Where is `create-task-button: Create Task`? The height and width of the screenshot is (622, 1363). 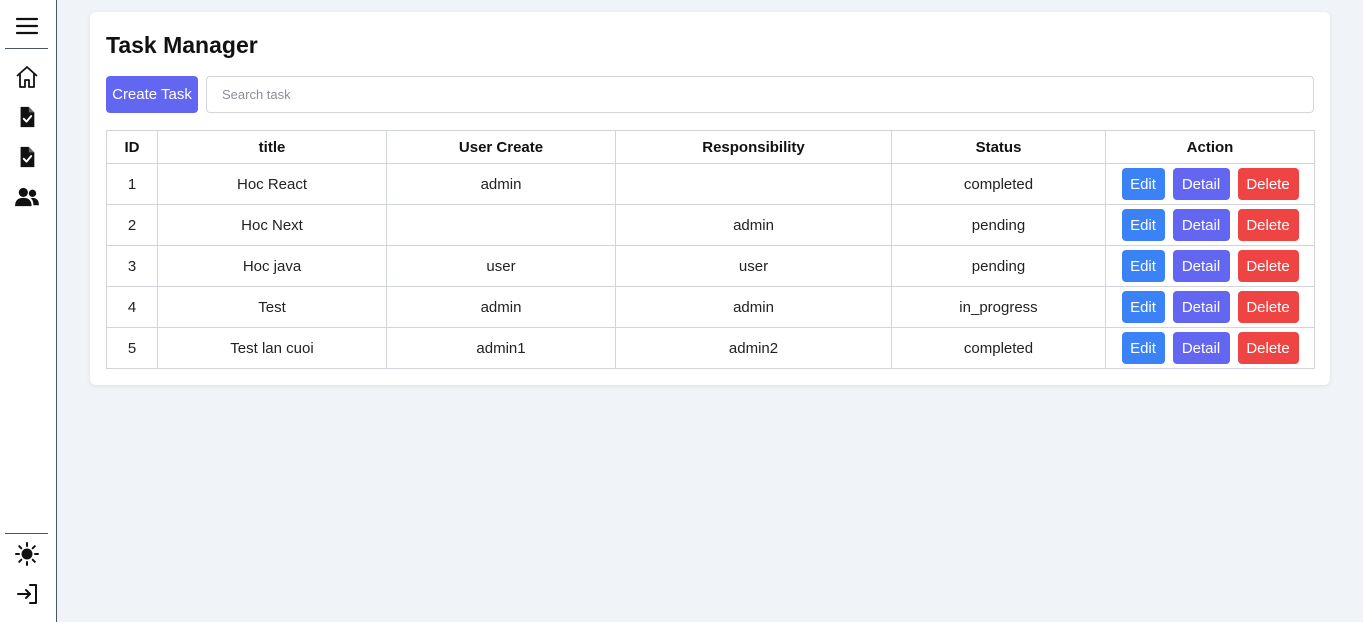 create-task-button: Create Task is located at coordinates (152, 94).